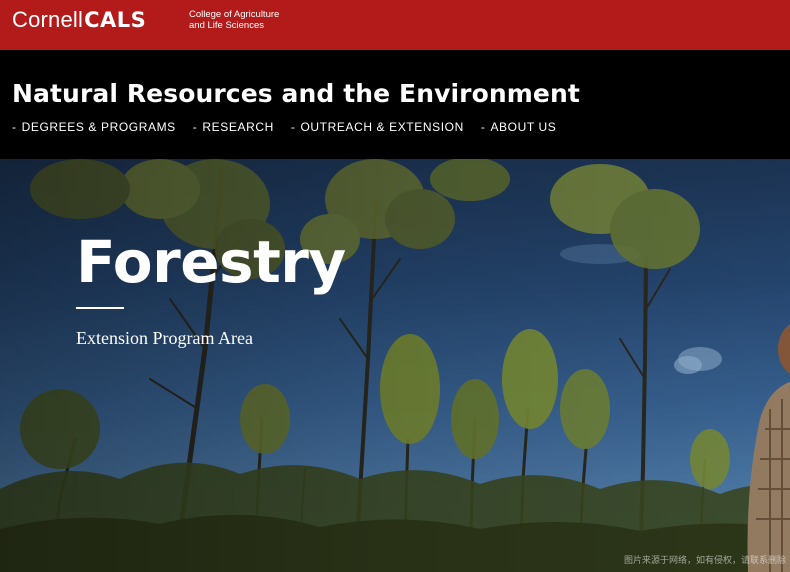 The width and height of the screenshot is (790, 572). Describe the element at coordinates (296, 94) in the screenshot. I see `site-title: Natural Resources and the Environment` at that location.